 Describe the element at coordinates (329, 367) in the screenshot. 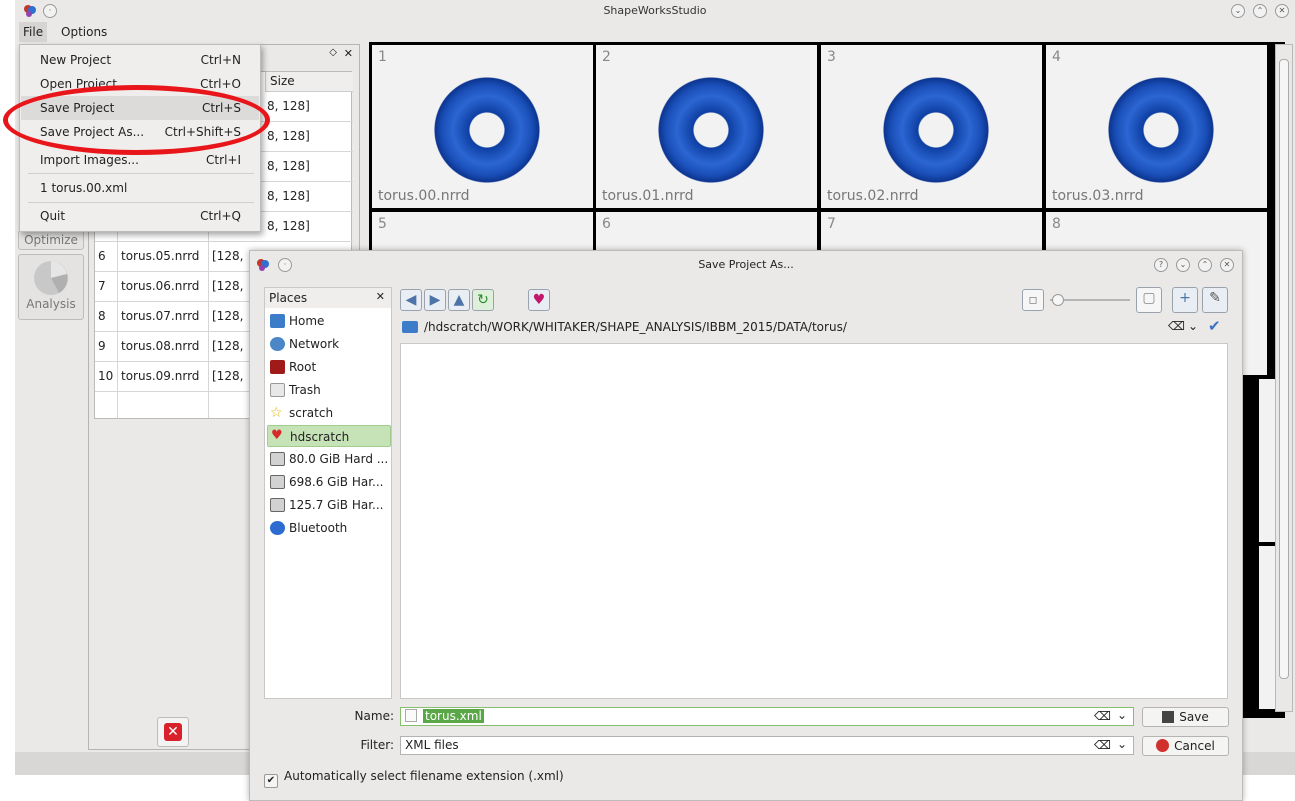

I see `place-root: Root` at that location.